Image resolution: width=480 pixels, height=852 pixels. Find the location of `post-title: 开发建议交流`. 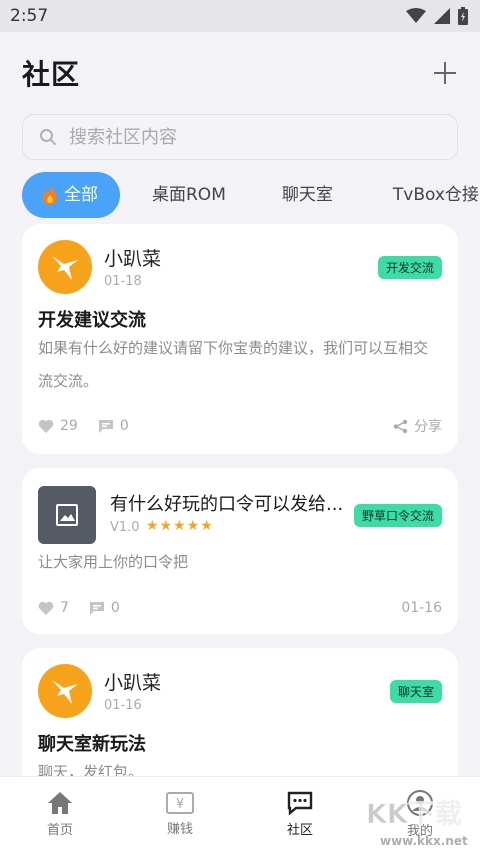

post-title: 开发建议交流 is located at coordinates (92, 320).